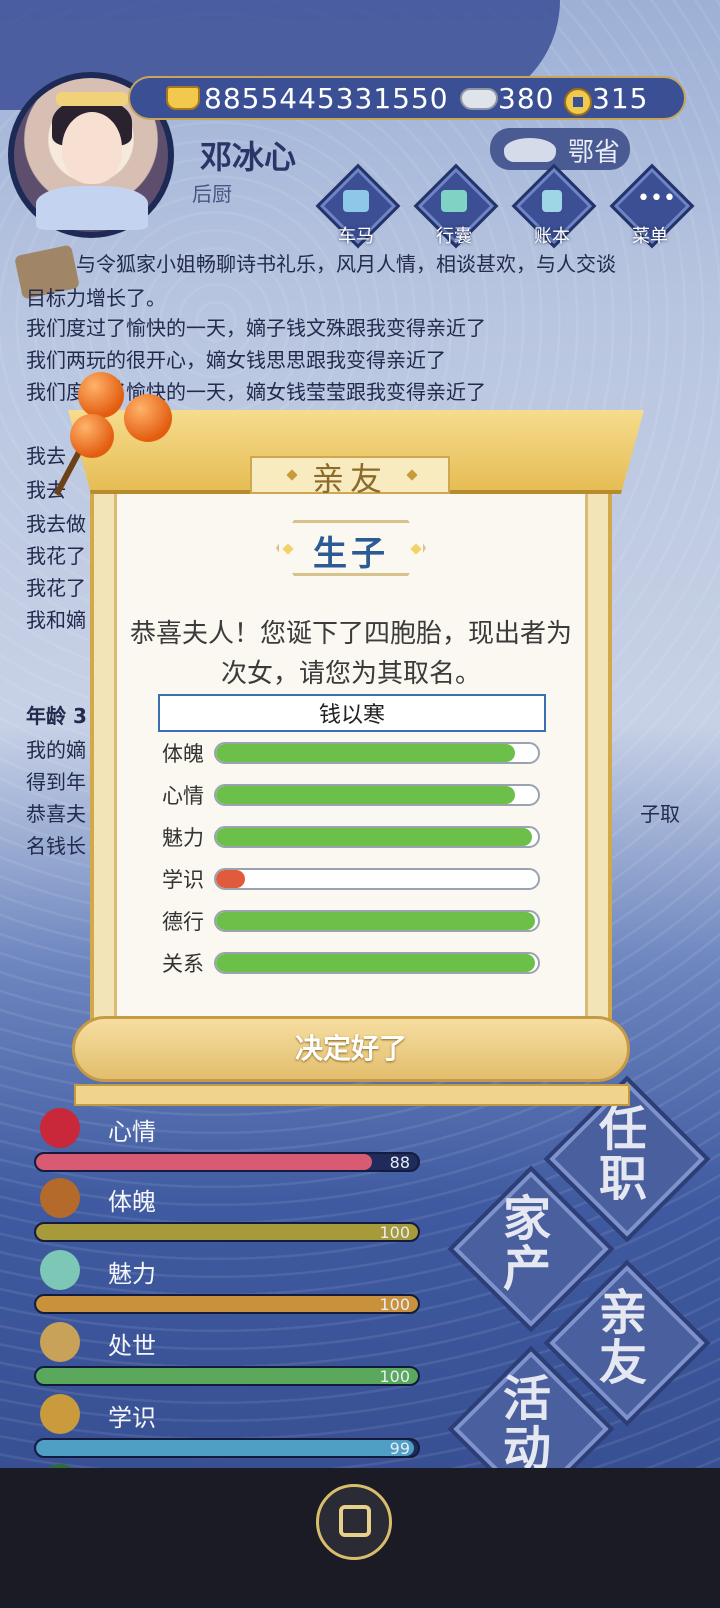 The width and height of the screenshot is (720, 1608). Describe the element at coordinates (183, 922) in the screenshot. I see `attribute-label: 德行` at that location.